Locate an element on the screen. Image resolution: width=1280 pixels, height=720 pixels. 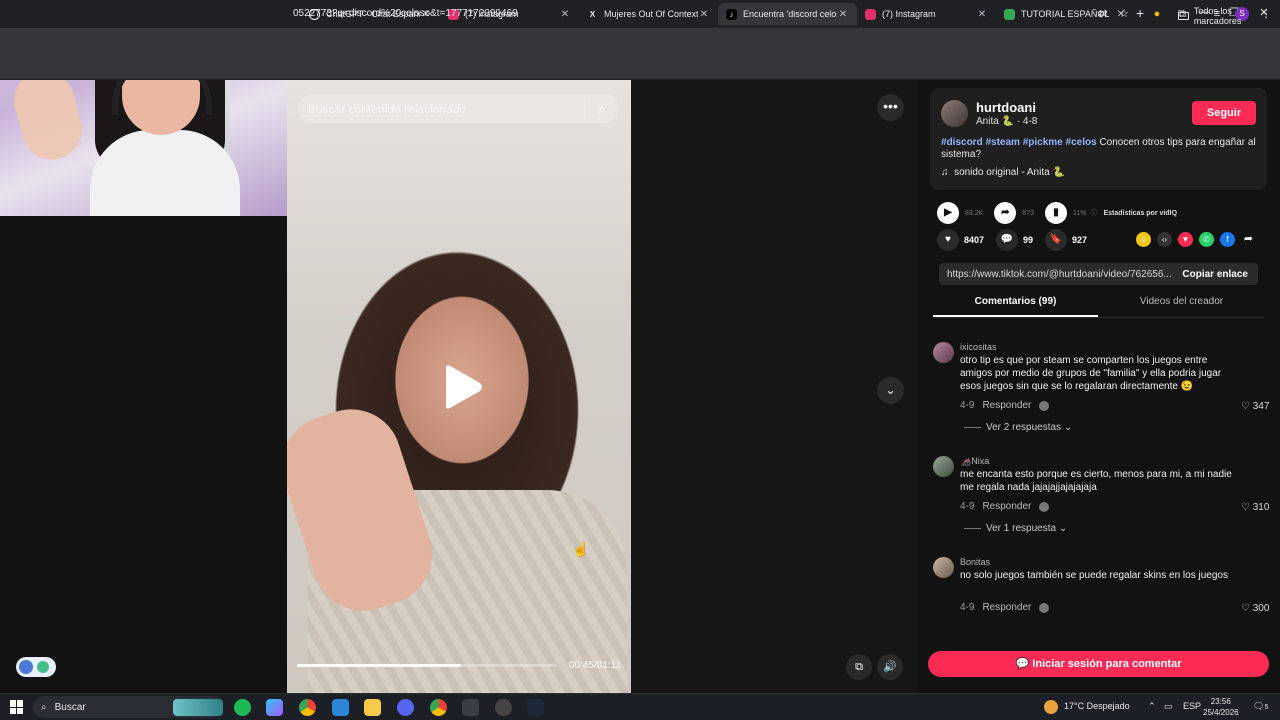
follow-button: Seguir is located at coordinates (1224, 113).